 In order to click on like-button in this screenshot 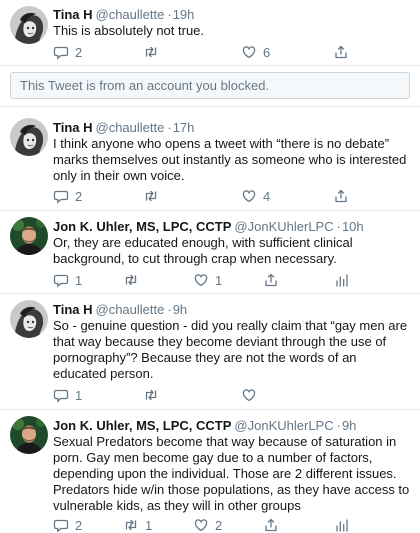, I will do `click(252, 395)`.